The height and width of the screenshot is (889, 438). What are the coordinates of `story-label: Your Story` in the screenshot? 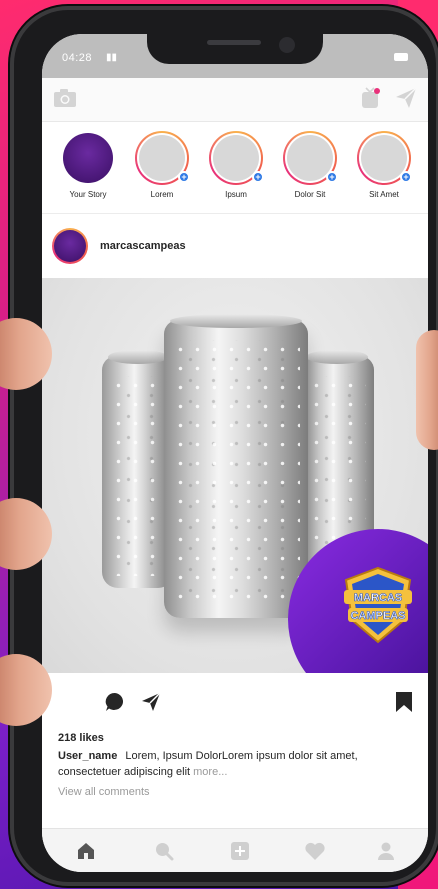 It's located at (88, 194).